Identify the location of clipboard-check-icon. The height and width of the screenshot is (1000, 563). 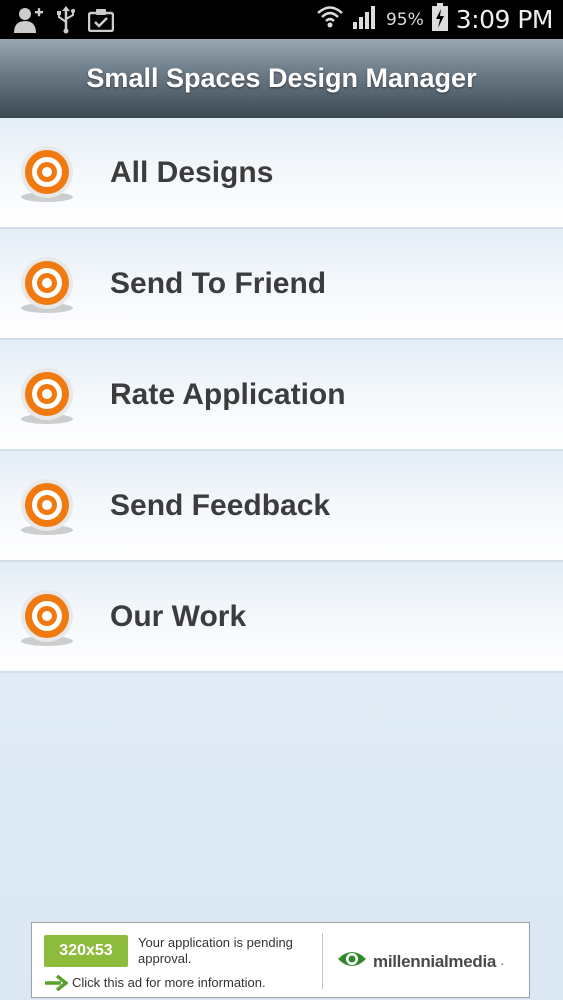
(101, 22).